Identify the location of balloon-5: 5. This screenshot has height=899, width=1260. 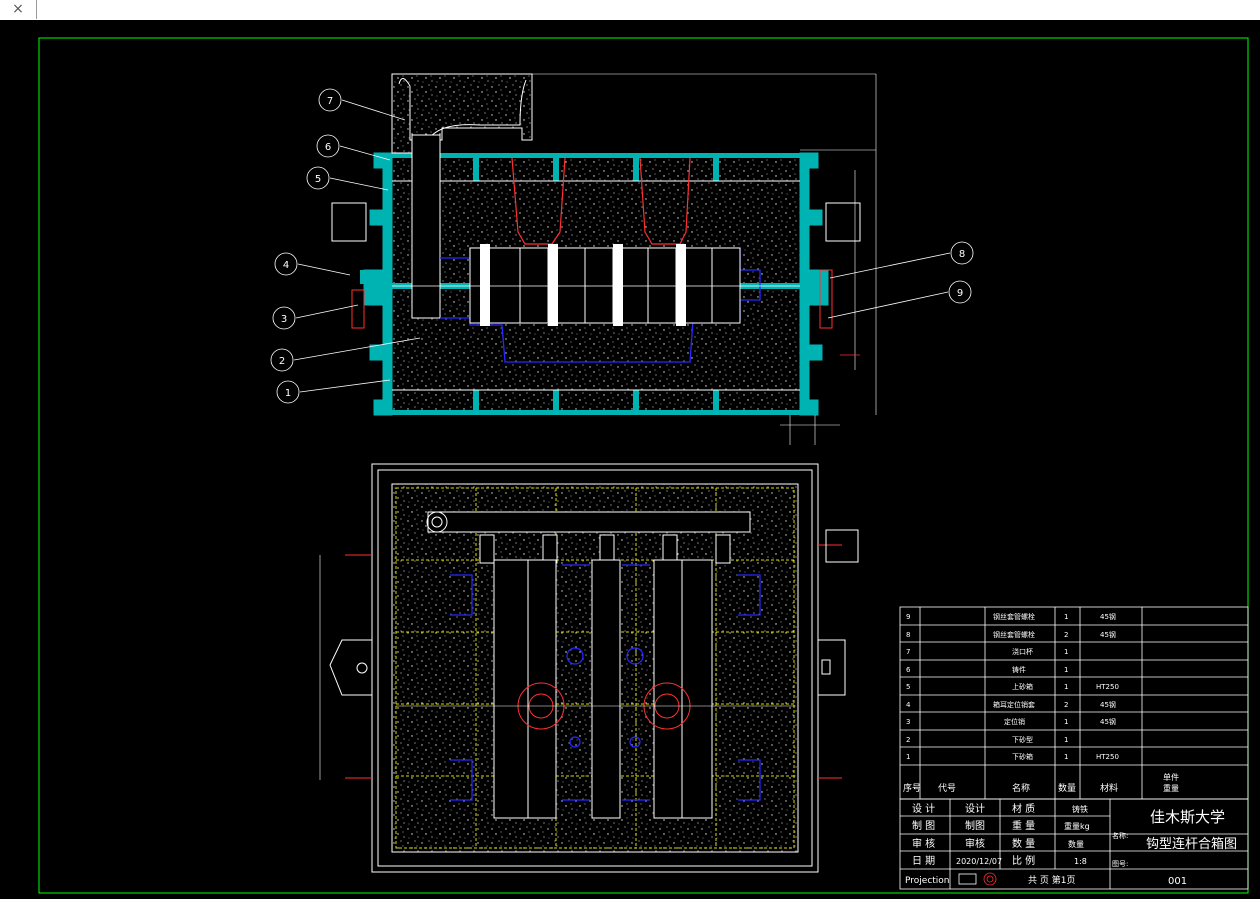
(318, 179).